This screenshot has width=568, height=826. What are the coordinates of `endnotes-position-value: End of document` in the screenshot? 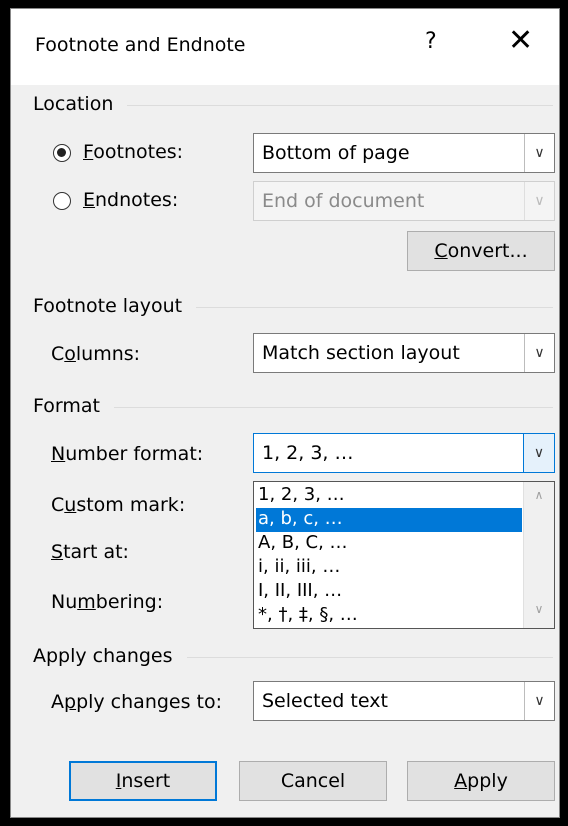 It's located at (343, 201).